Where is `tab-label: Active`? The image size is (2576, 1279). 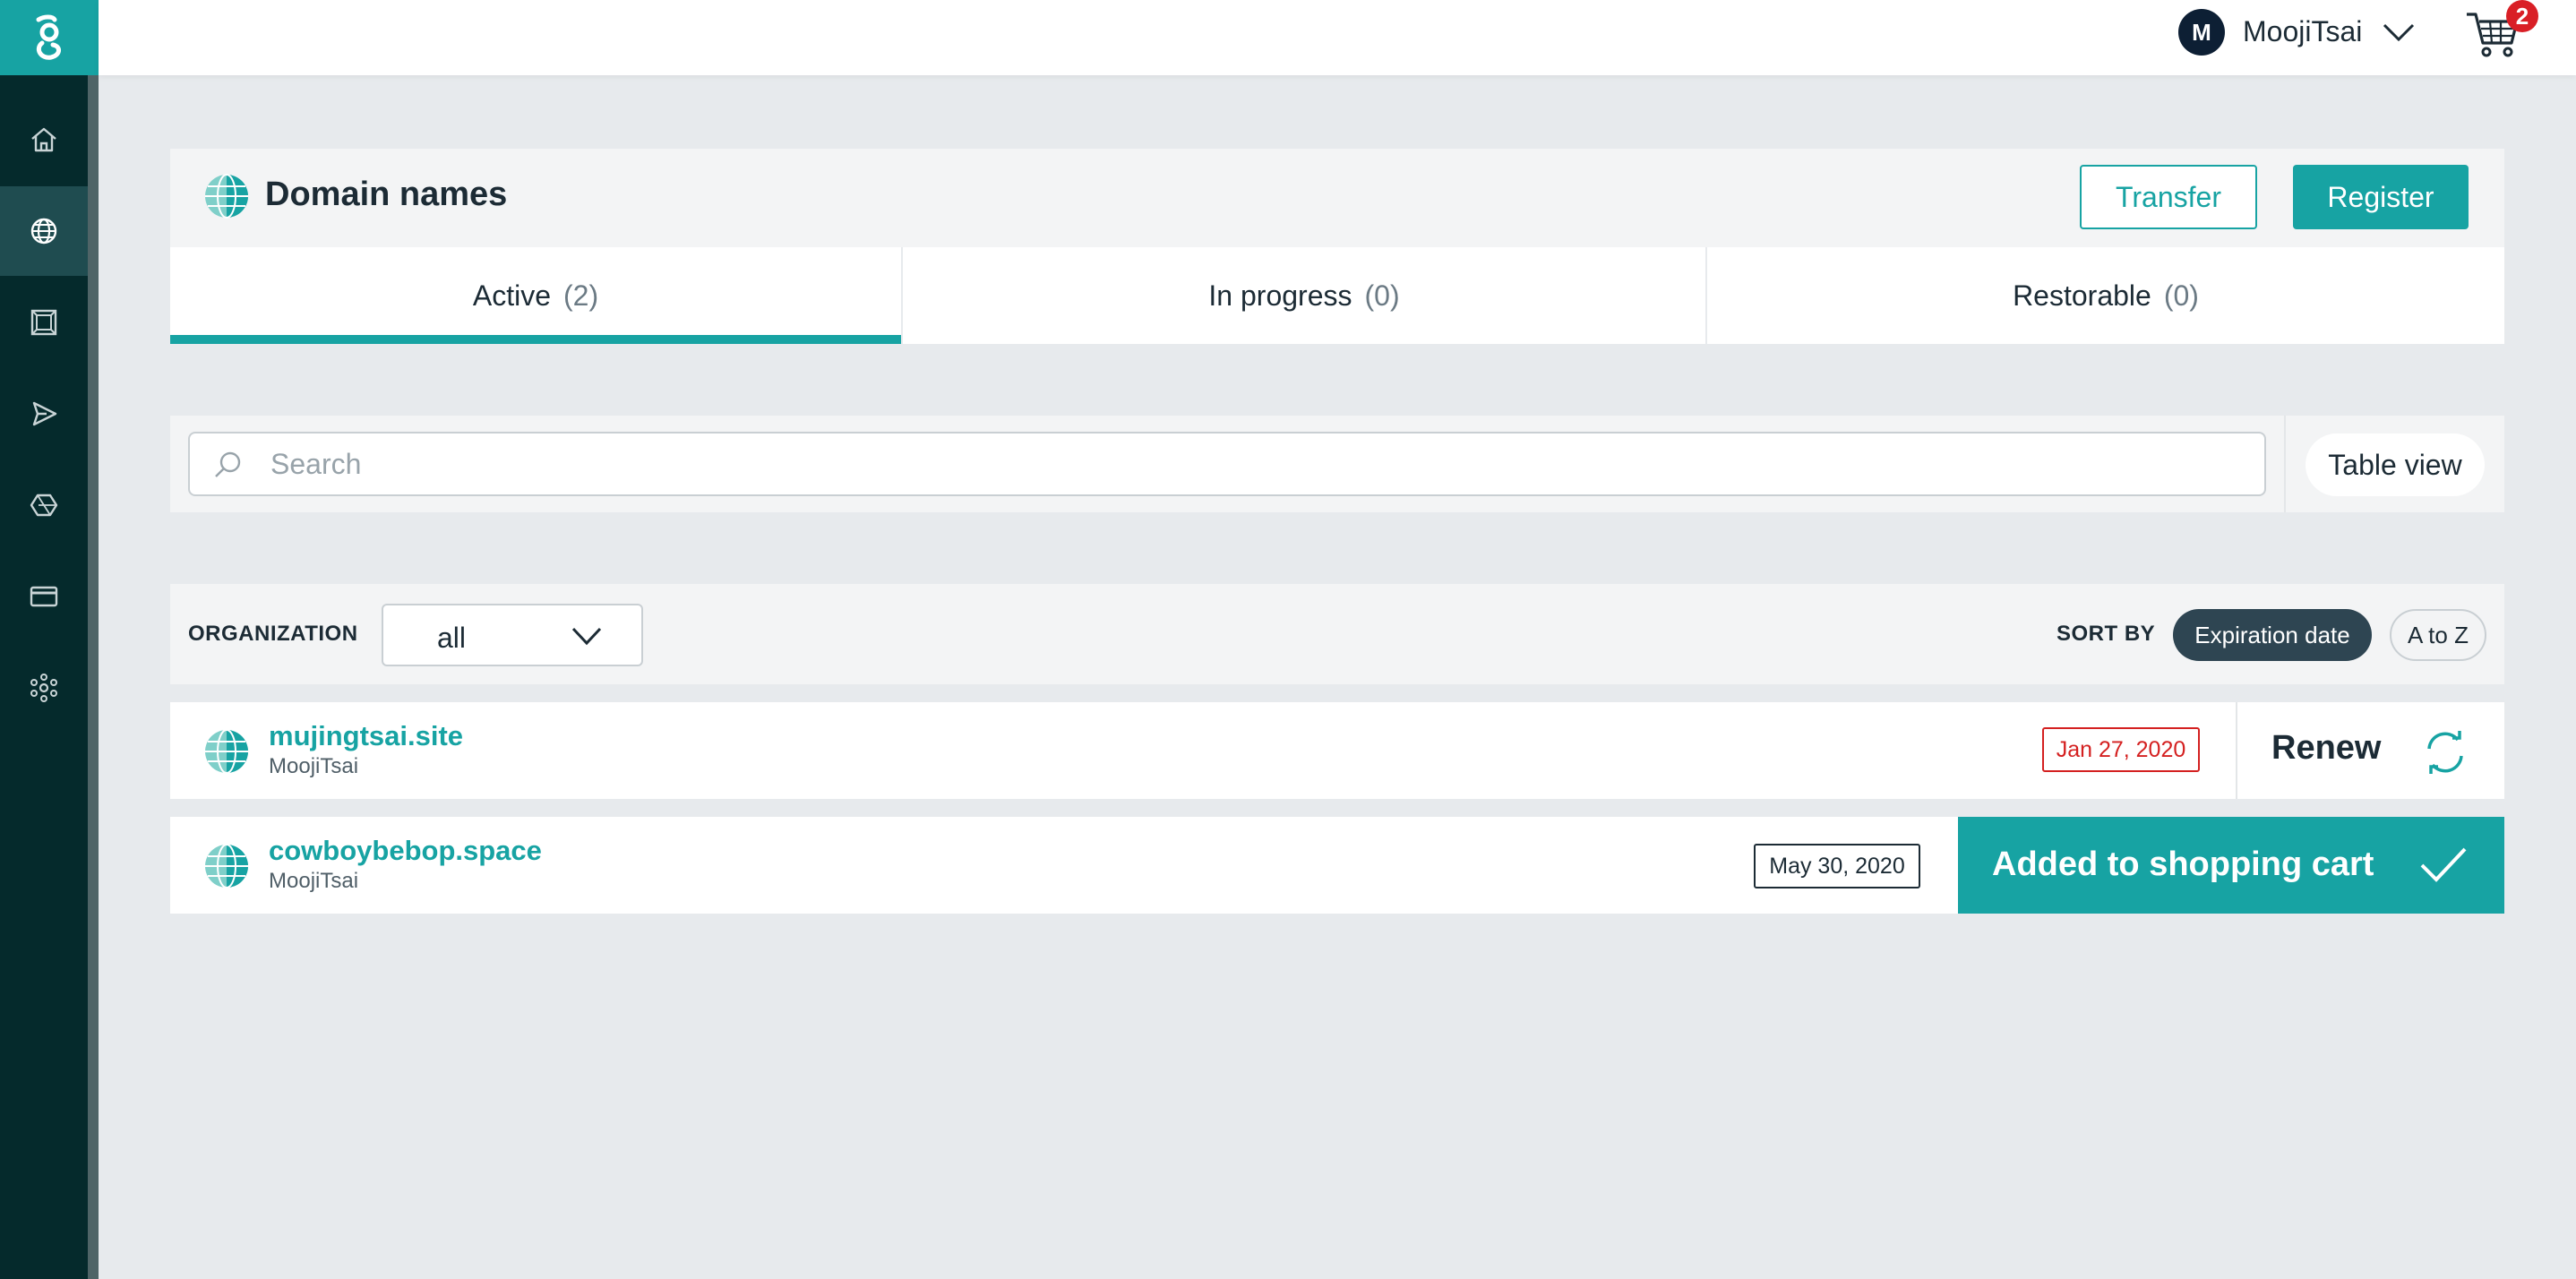 tab-label: Active is located at coordinates (512, 295).